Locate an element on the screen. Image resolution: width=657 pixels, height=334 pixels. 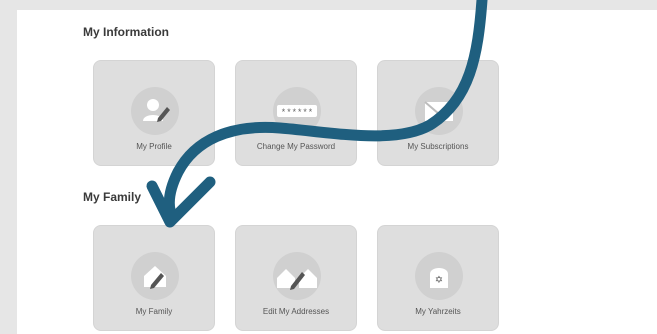
houses-edit-icon is located at coordinates (297, 276).